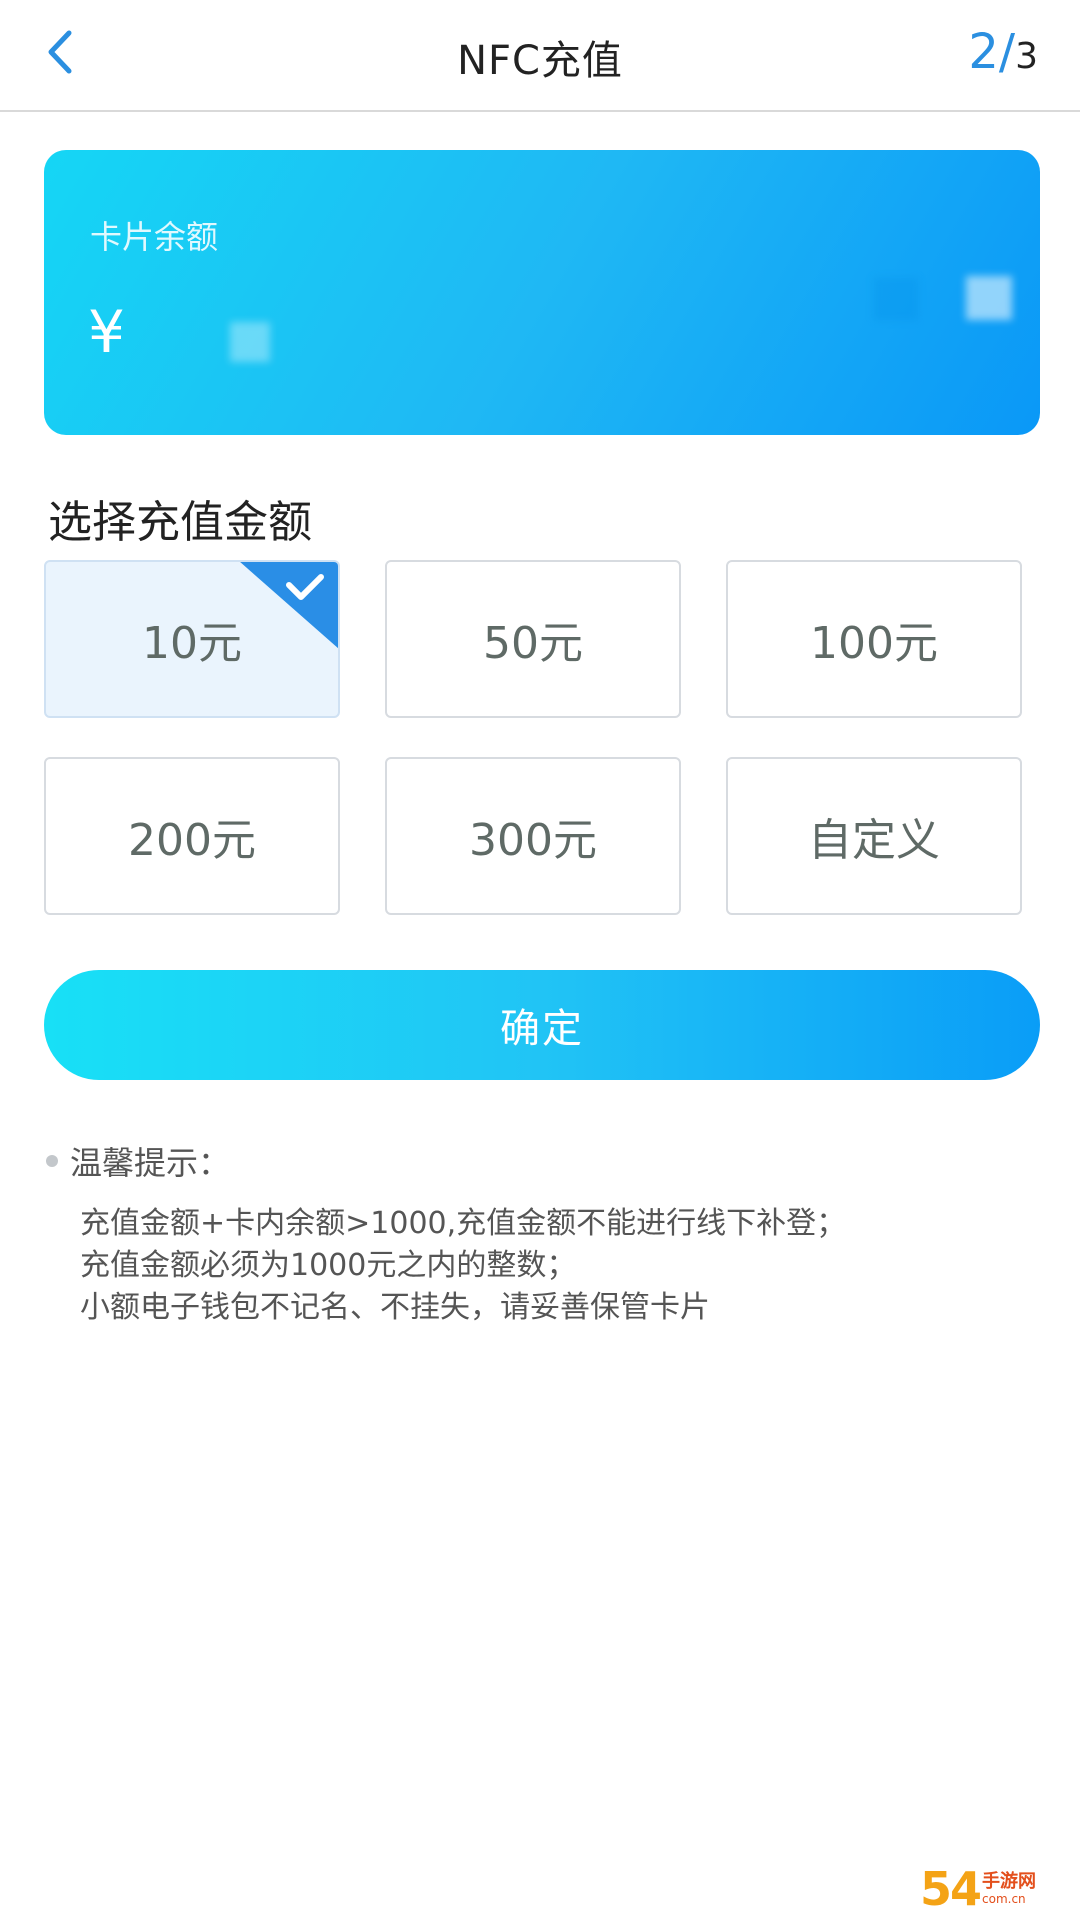  What do you see at coordinates (542, 1025) in the screenshot?
I see `confirm-button: 确定` at bounding box center [542, 1025].